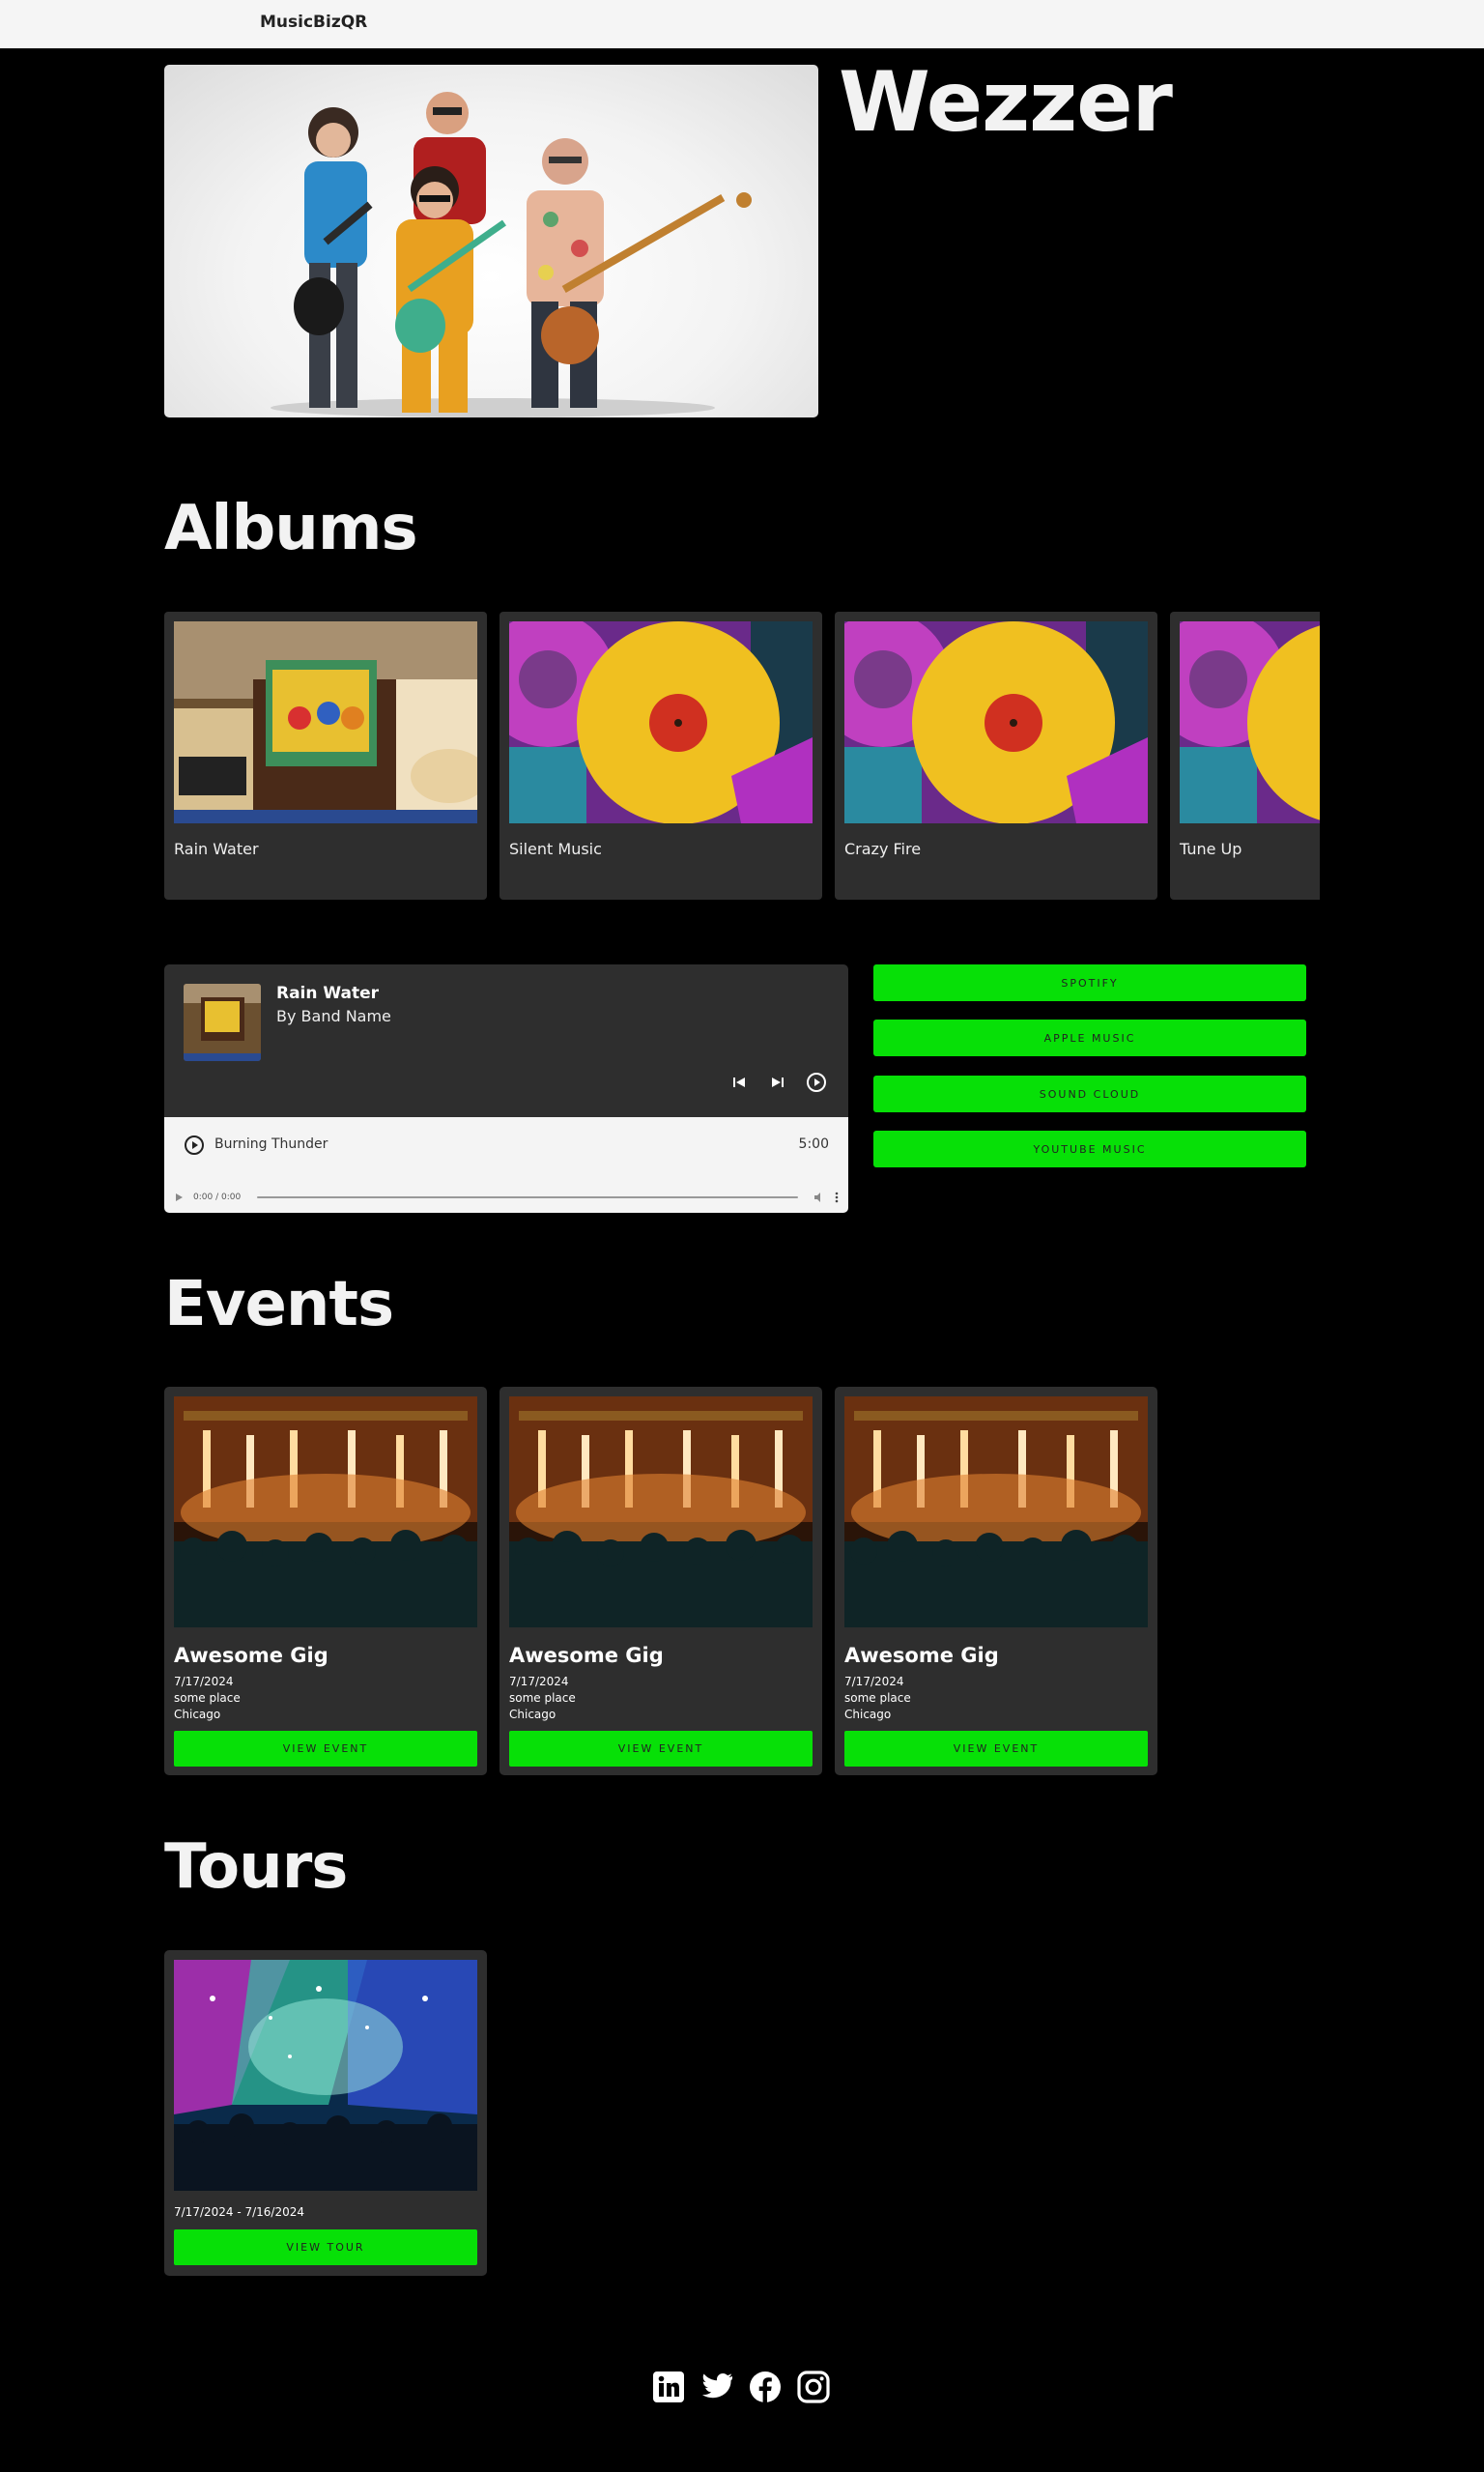 This screenshot has width=1484, height=2472. I want to click on albums-heading: Albums, so click(291, 528).